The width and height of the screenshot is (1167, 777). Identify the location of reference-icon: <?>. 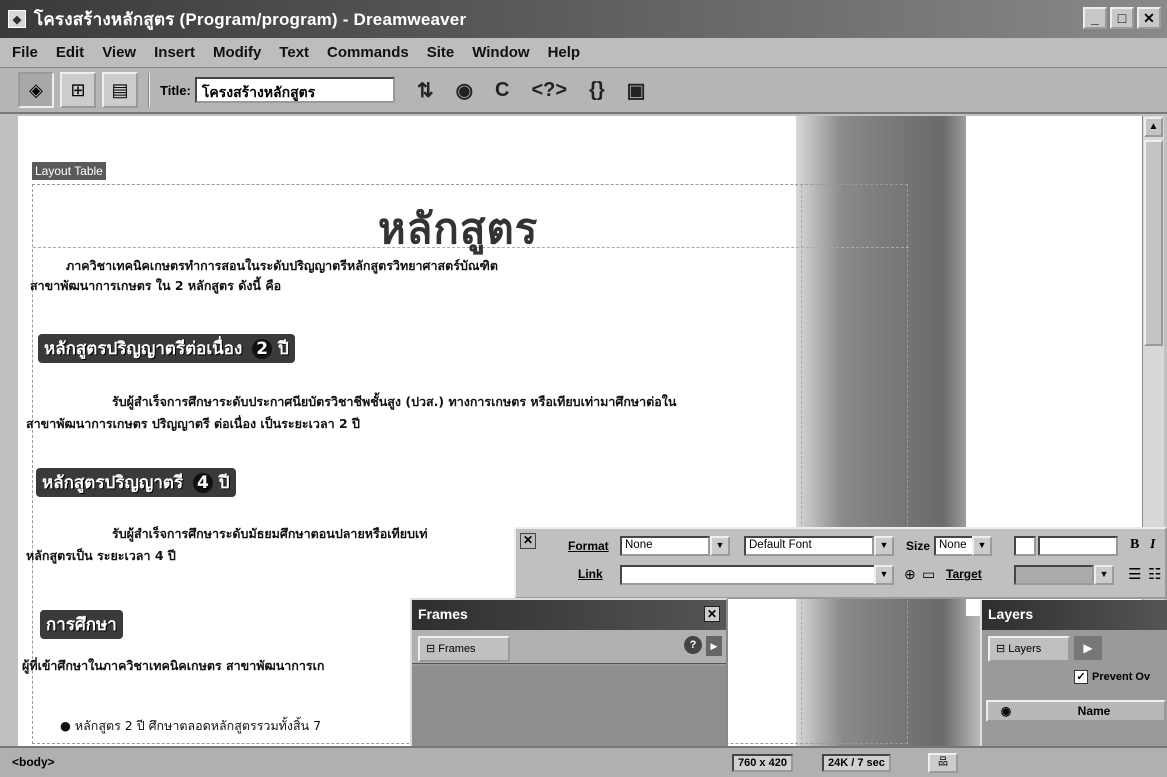
(550, 90).